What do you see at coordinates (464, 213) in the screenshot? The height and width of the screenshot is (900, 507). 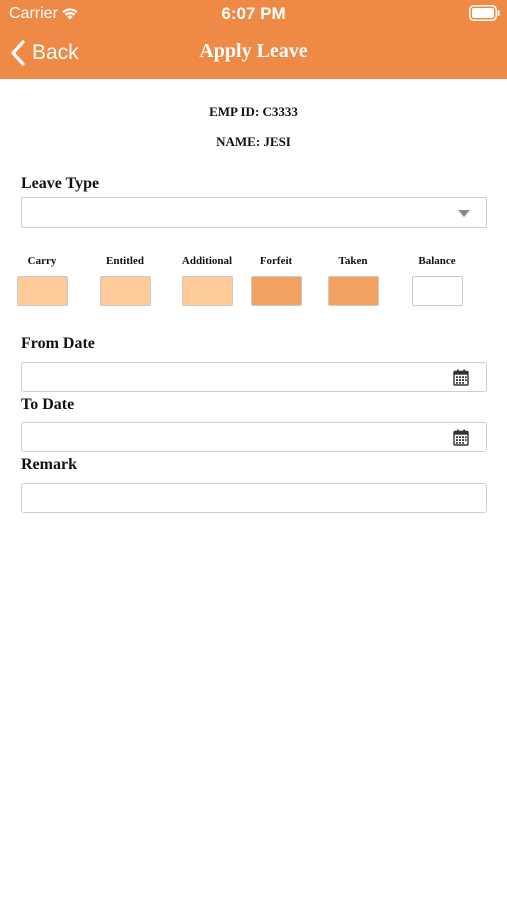 I see `chevron-down-icon` at bounding box center [464, 213].